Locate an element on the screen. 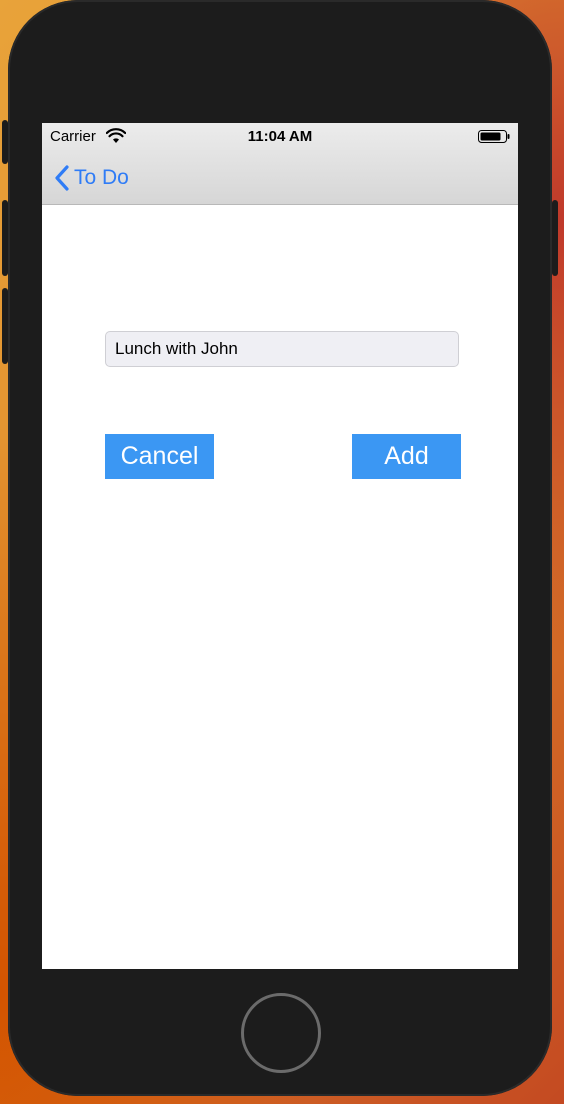  chevron-left-icon is located at coordinates (62, 178).